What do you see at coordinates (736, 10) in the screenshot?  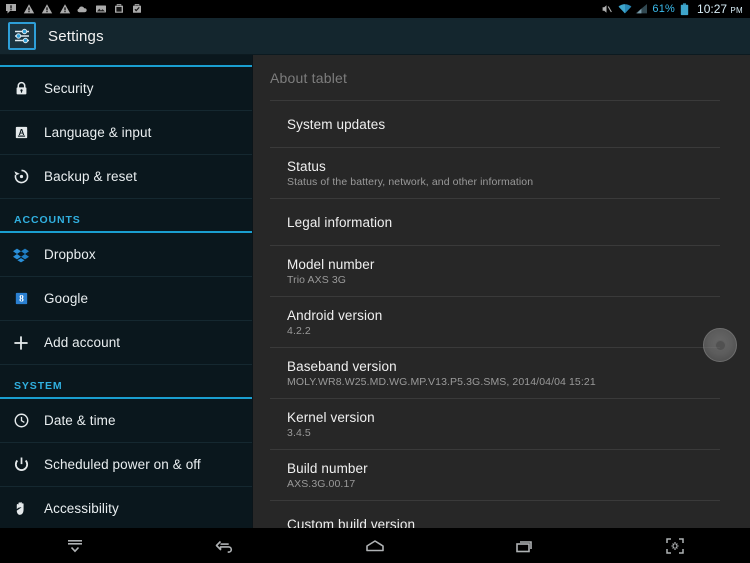 I see `clock-ampm: PM` at bounding box center [736, 10].